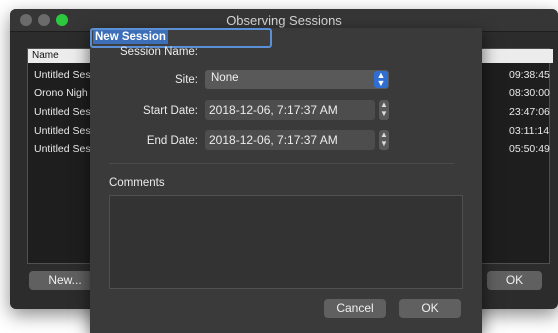  Describe the element at coordinates (529, 112) in the screenshot. I see `table-row-time: 23:47:06` at that location.